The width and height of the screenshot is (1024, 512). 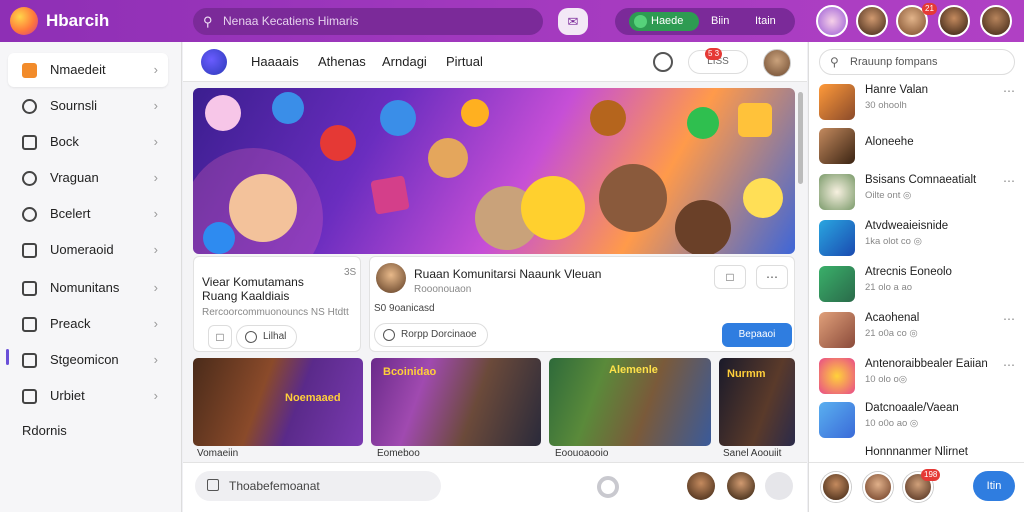 What do you see at coordinates (267, 337) in the screenshot?
I see `like-button: Lilhal` at bounding box center [267, 337].